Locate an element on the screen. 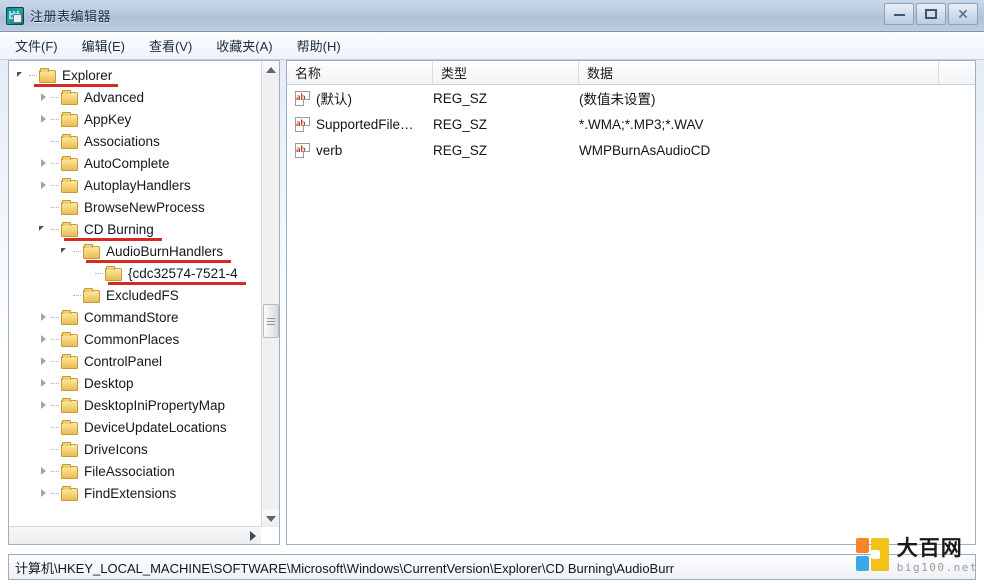  value-type-cell: REG_SZ is located at coordinates (460, 150).